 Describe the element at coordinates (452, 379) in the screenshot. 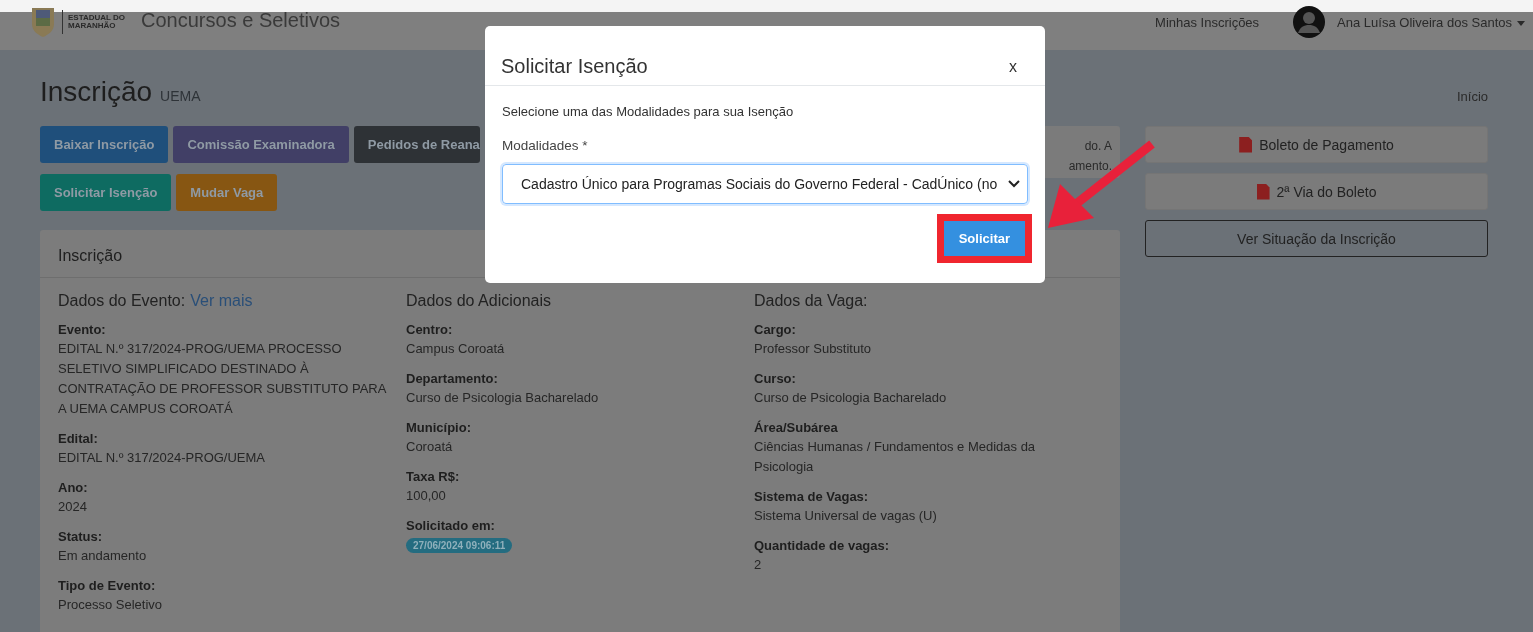

I see `field-label: Departamento:` at that location.